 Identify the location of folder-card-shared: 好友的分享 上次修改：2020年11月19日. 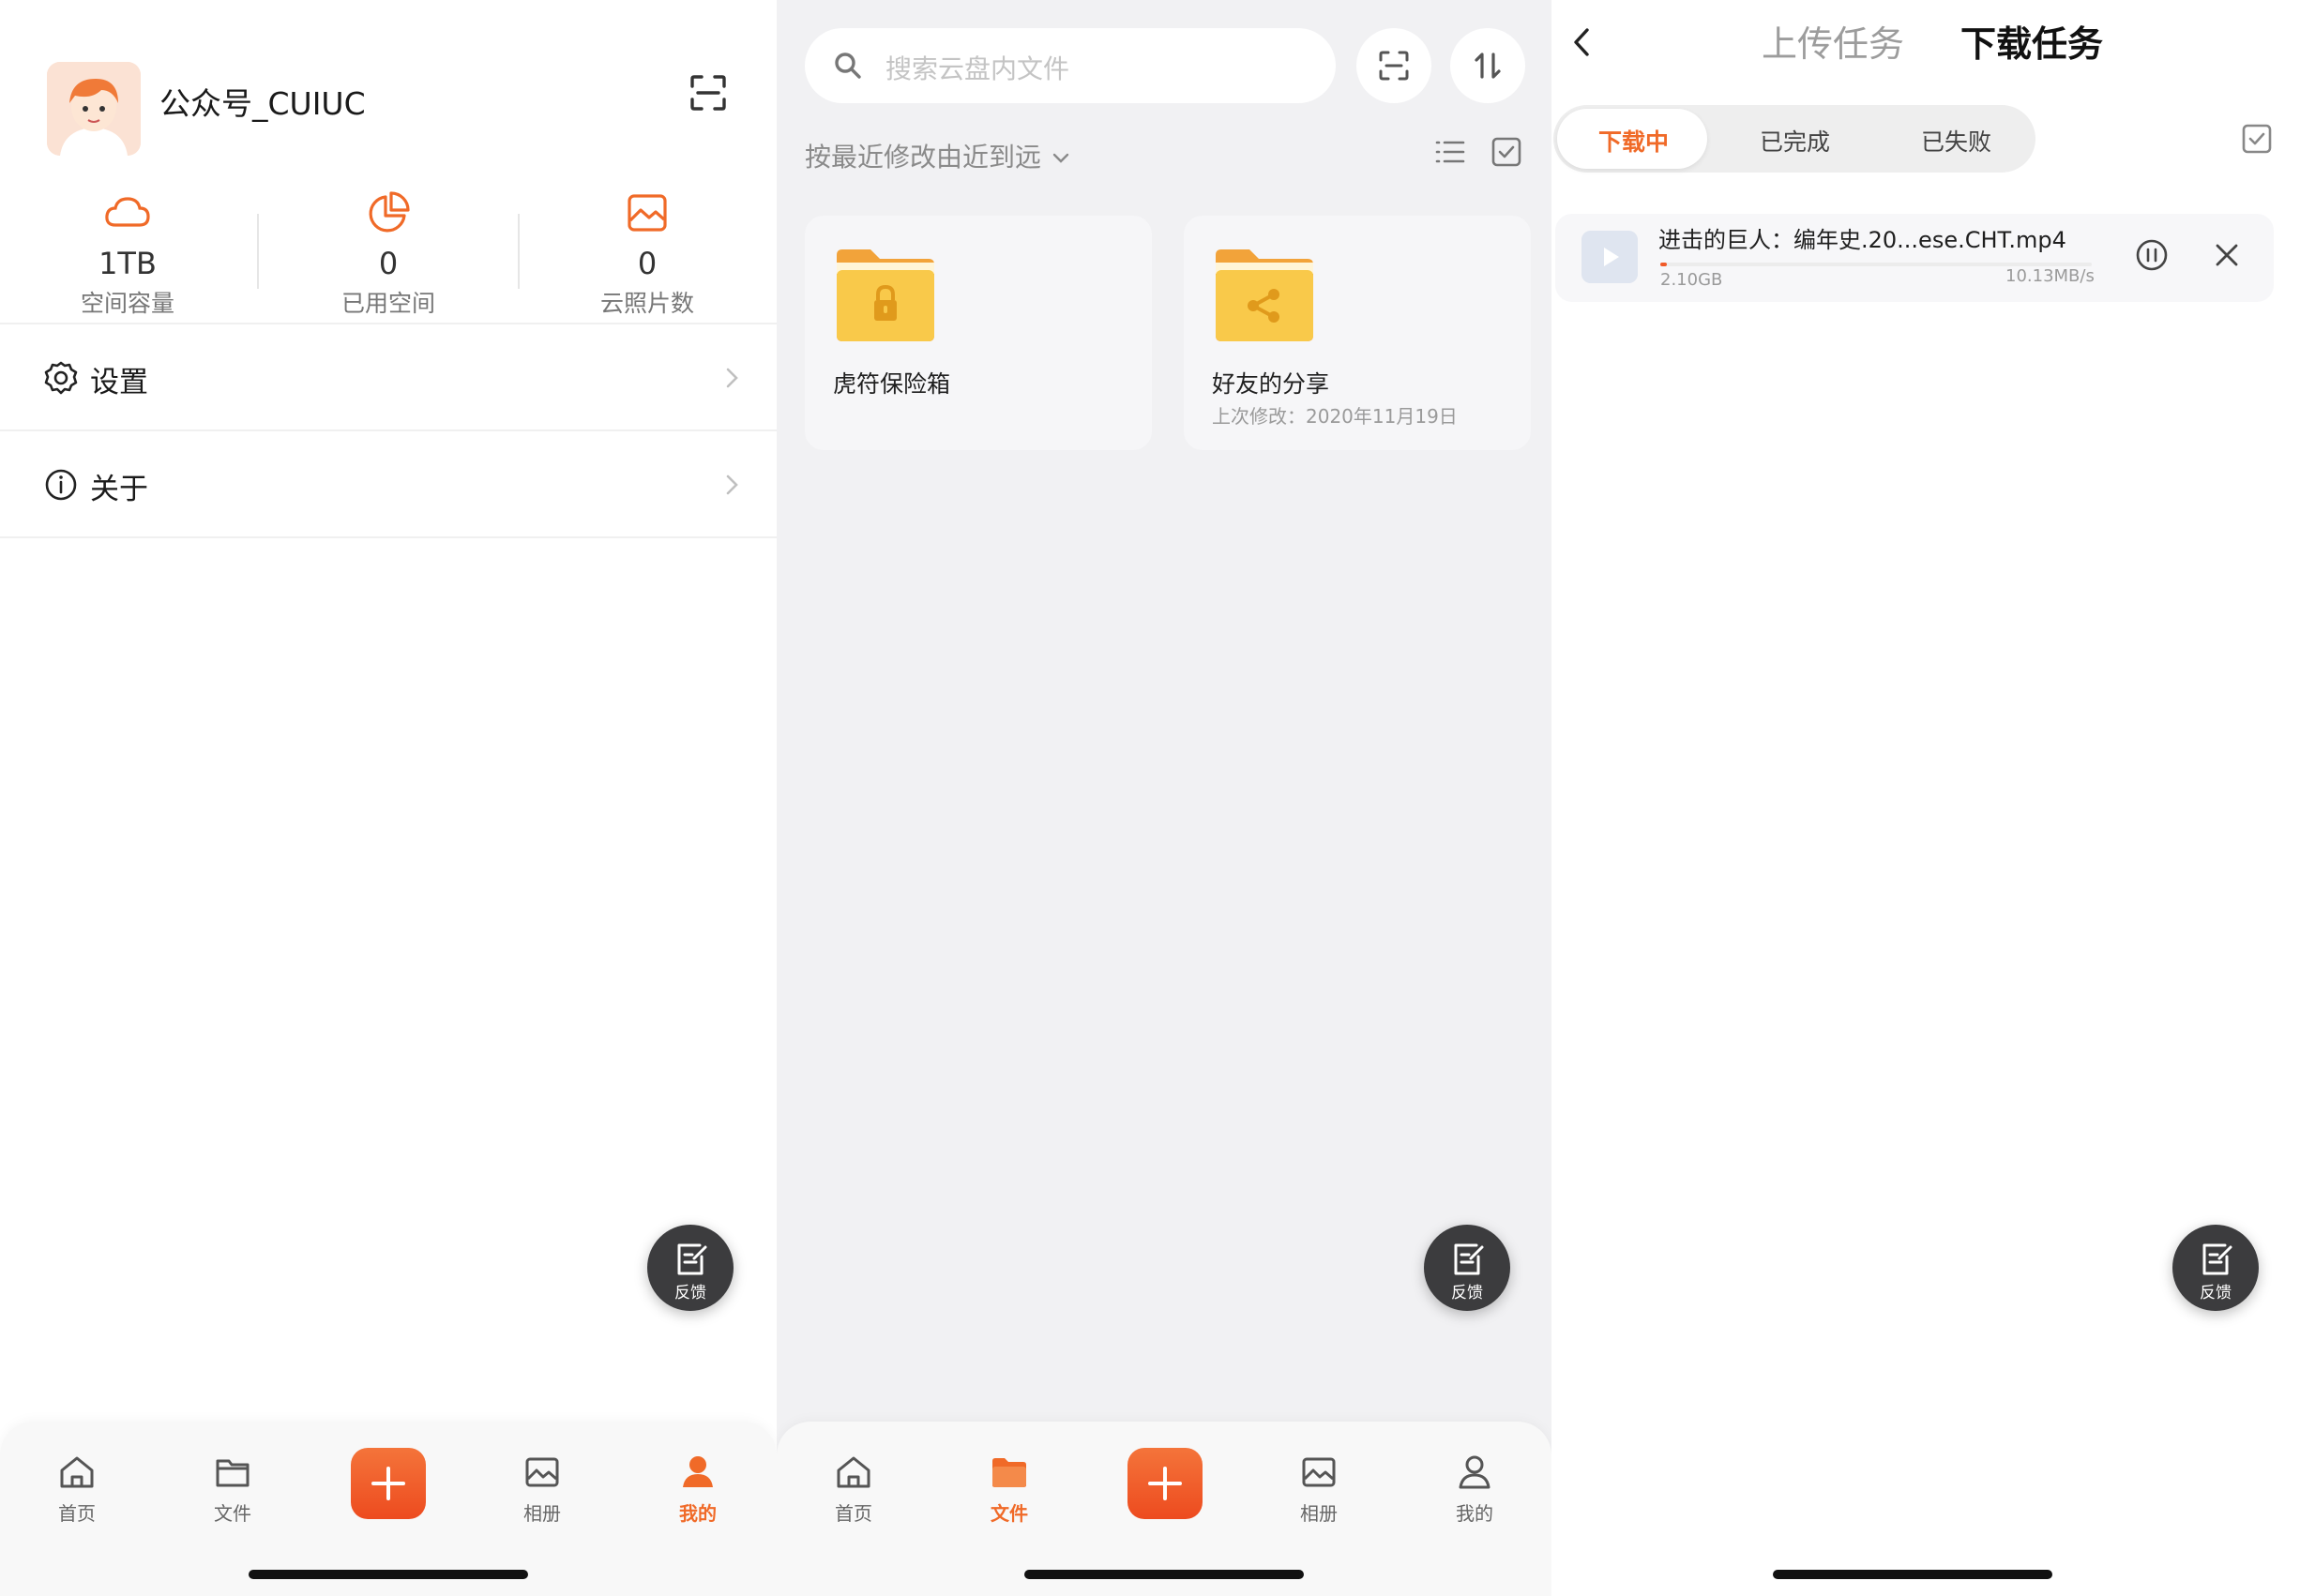
(1357, 333).